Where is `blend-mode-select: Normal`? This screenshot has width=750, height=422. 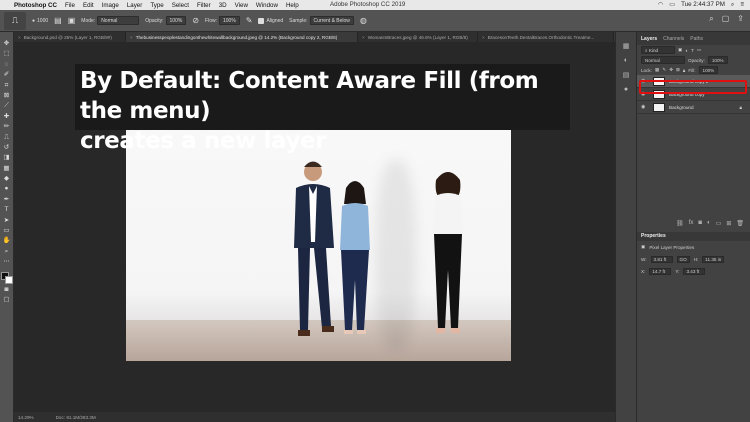
blend-mode-select: Normal is located at coordinates (663, 60).